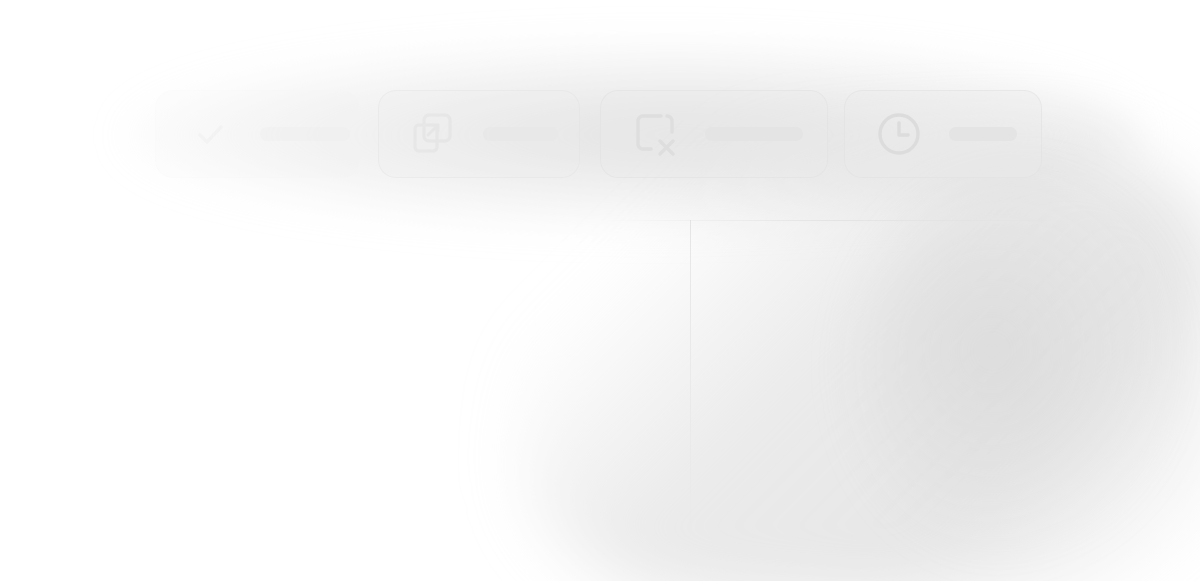 The width and height of the screenshot is (1200, 581). What do you see at coordinates (433, 134) in the screenshot?
I see `copy-icon` at bounding box center [433, 134].